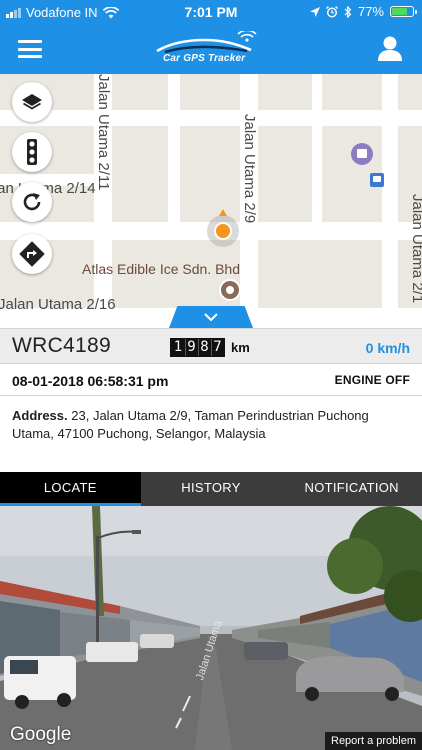  What do you see at coordinates (161, 269) in the screenshot?
I see `place-label: Atlas Edible Ice Sdn. Bhd` at bounding box center [161, 269].